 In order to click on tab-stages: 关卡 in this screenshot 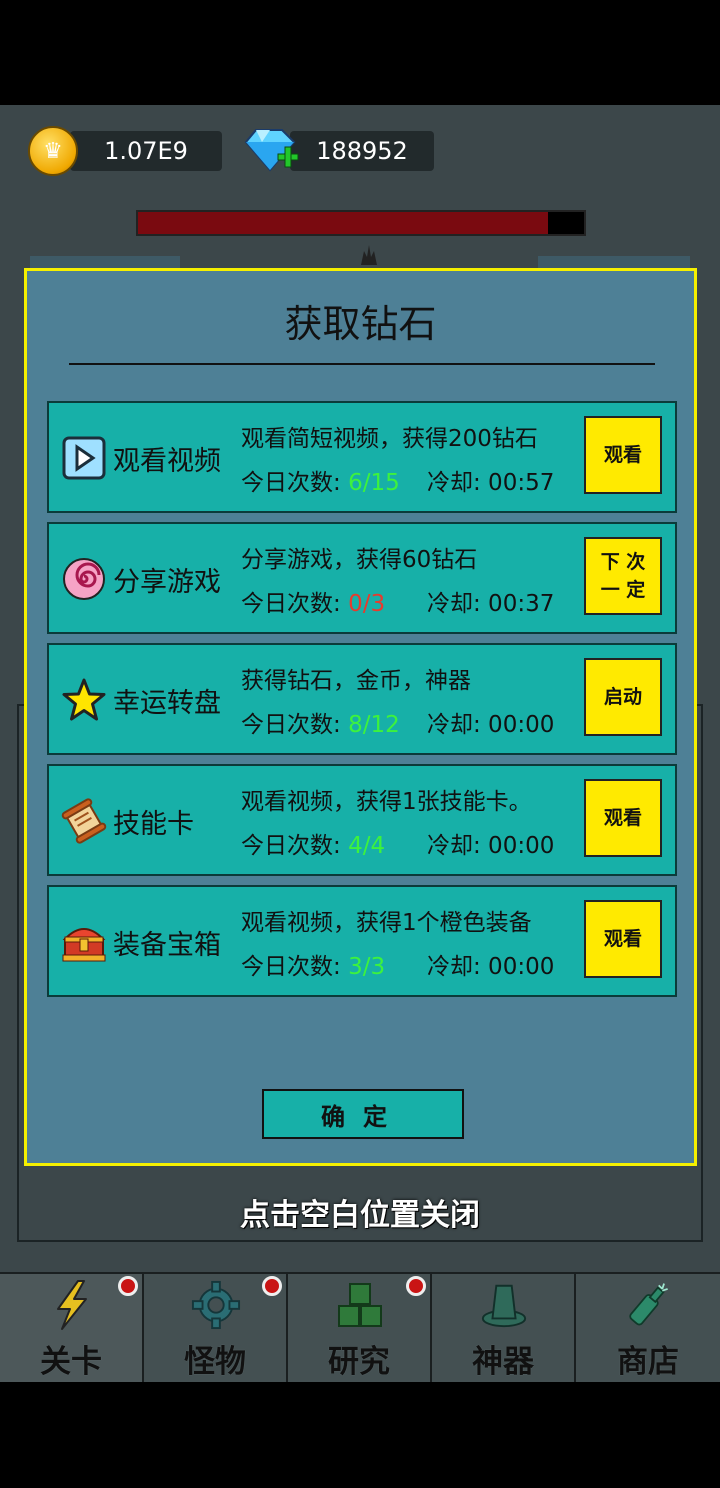, I will do `click(72, 1328)`.